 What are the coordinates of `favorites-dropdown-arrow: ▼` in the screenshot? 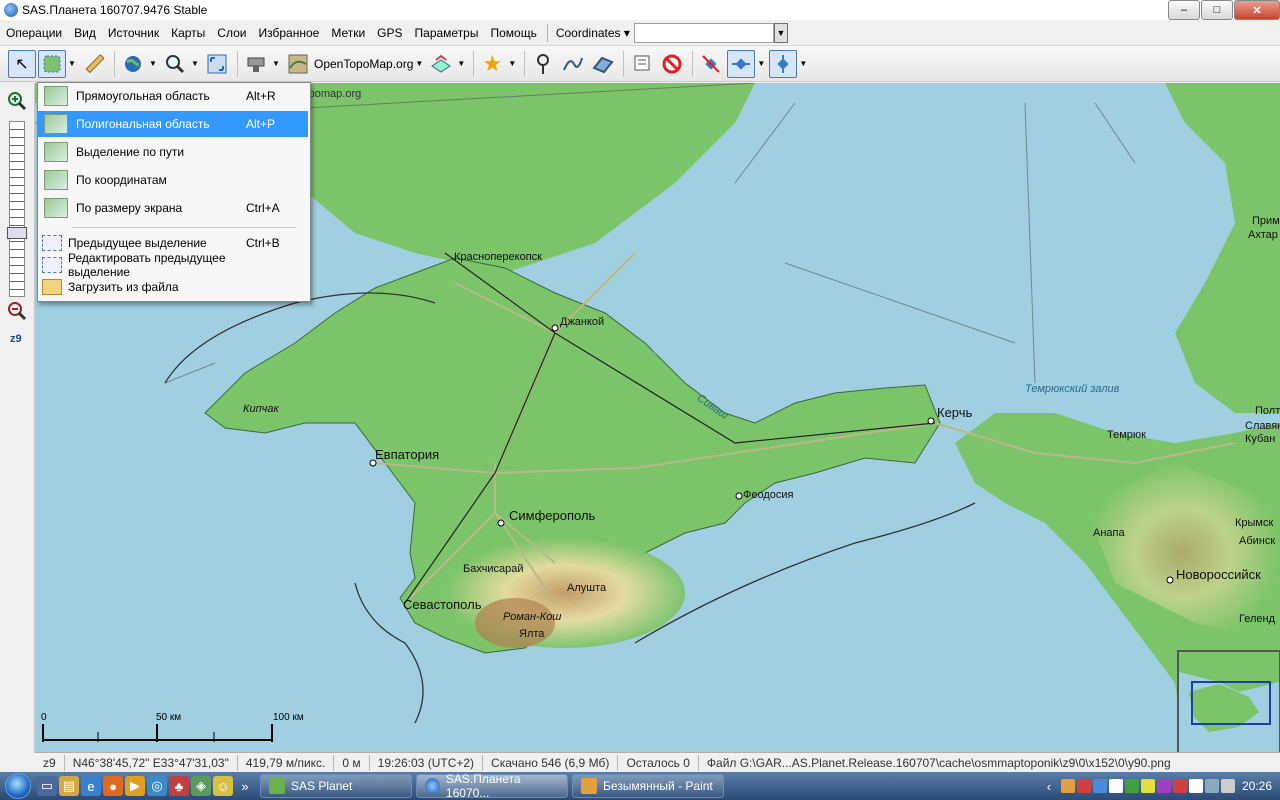 It's located at (512, 63).